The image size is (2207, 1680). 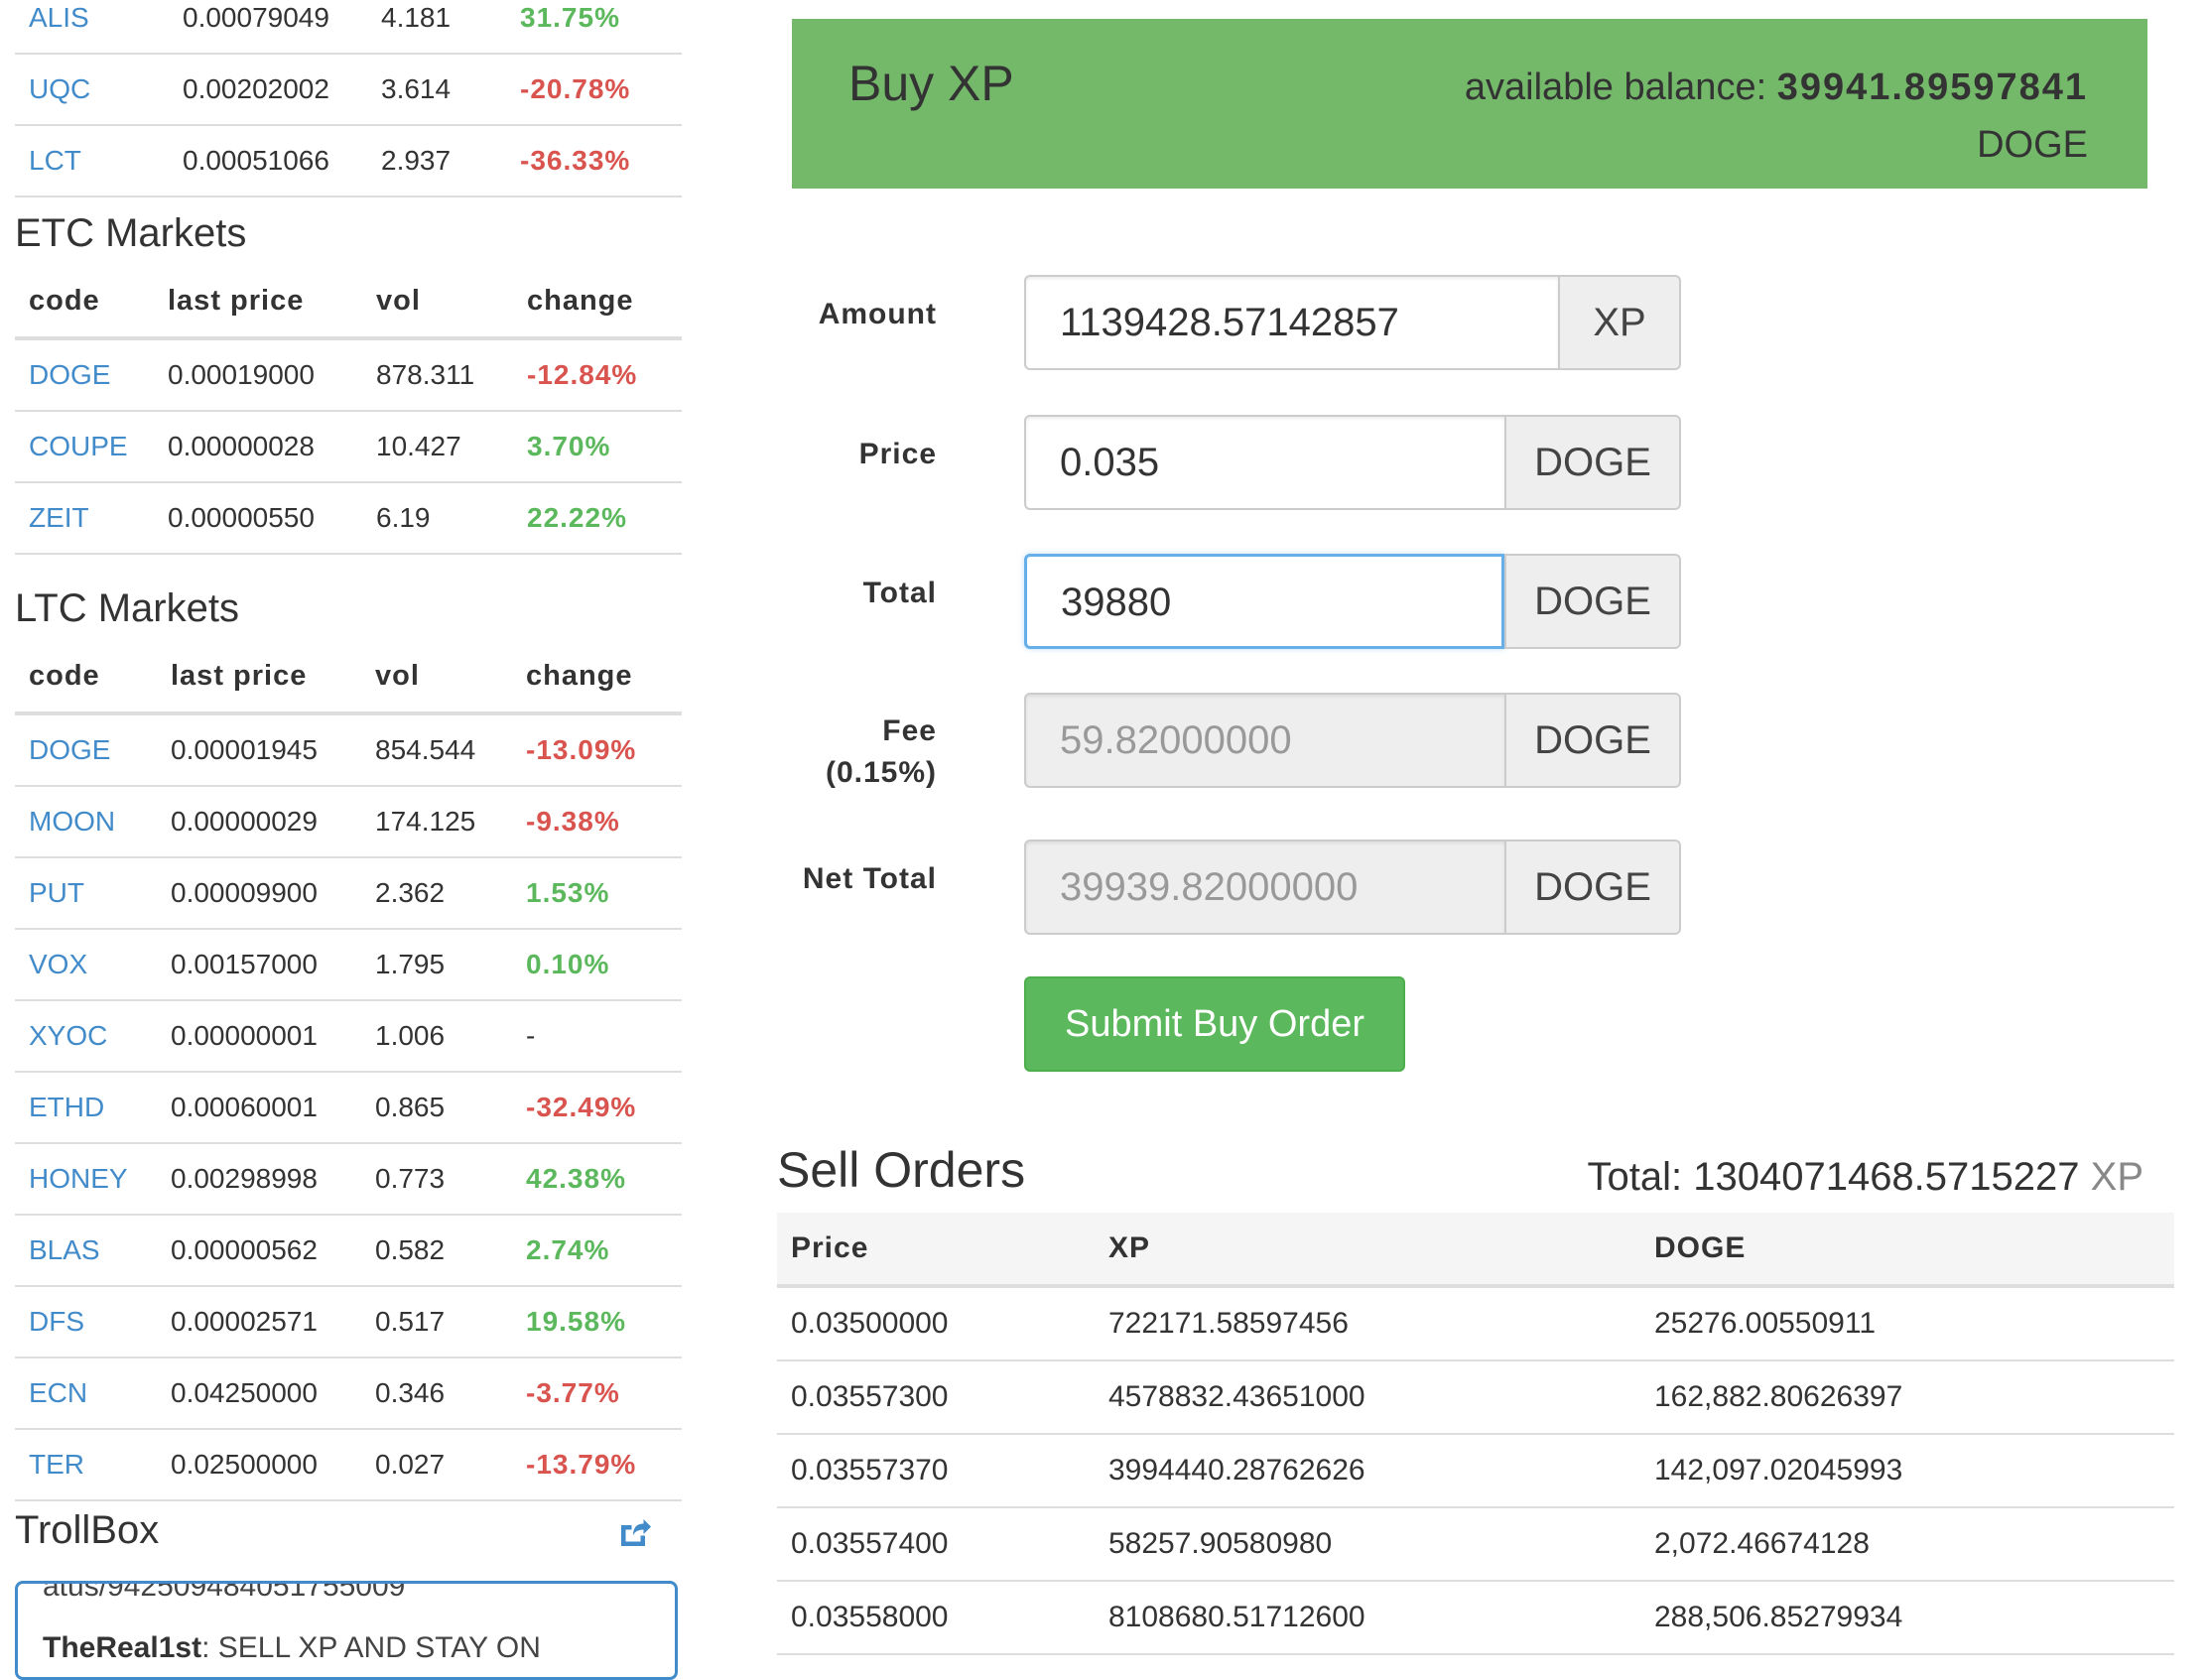 I want to click on market-last-price: 0.00051066, so click(x=268, y=161).